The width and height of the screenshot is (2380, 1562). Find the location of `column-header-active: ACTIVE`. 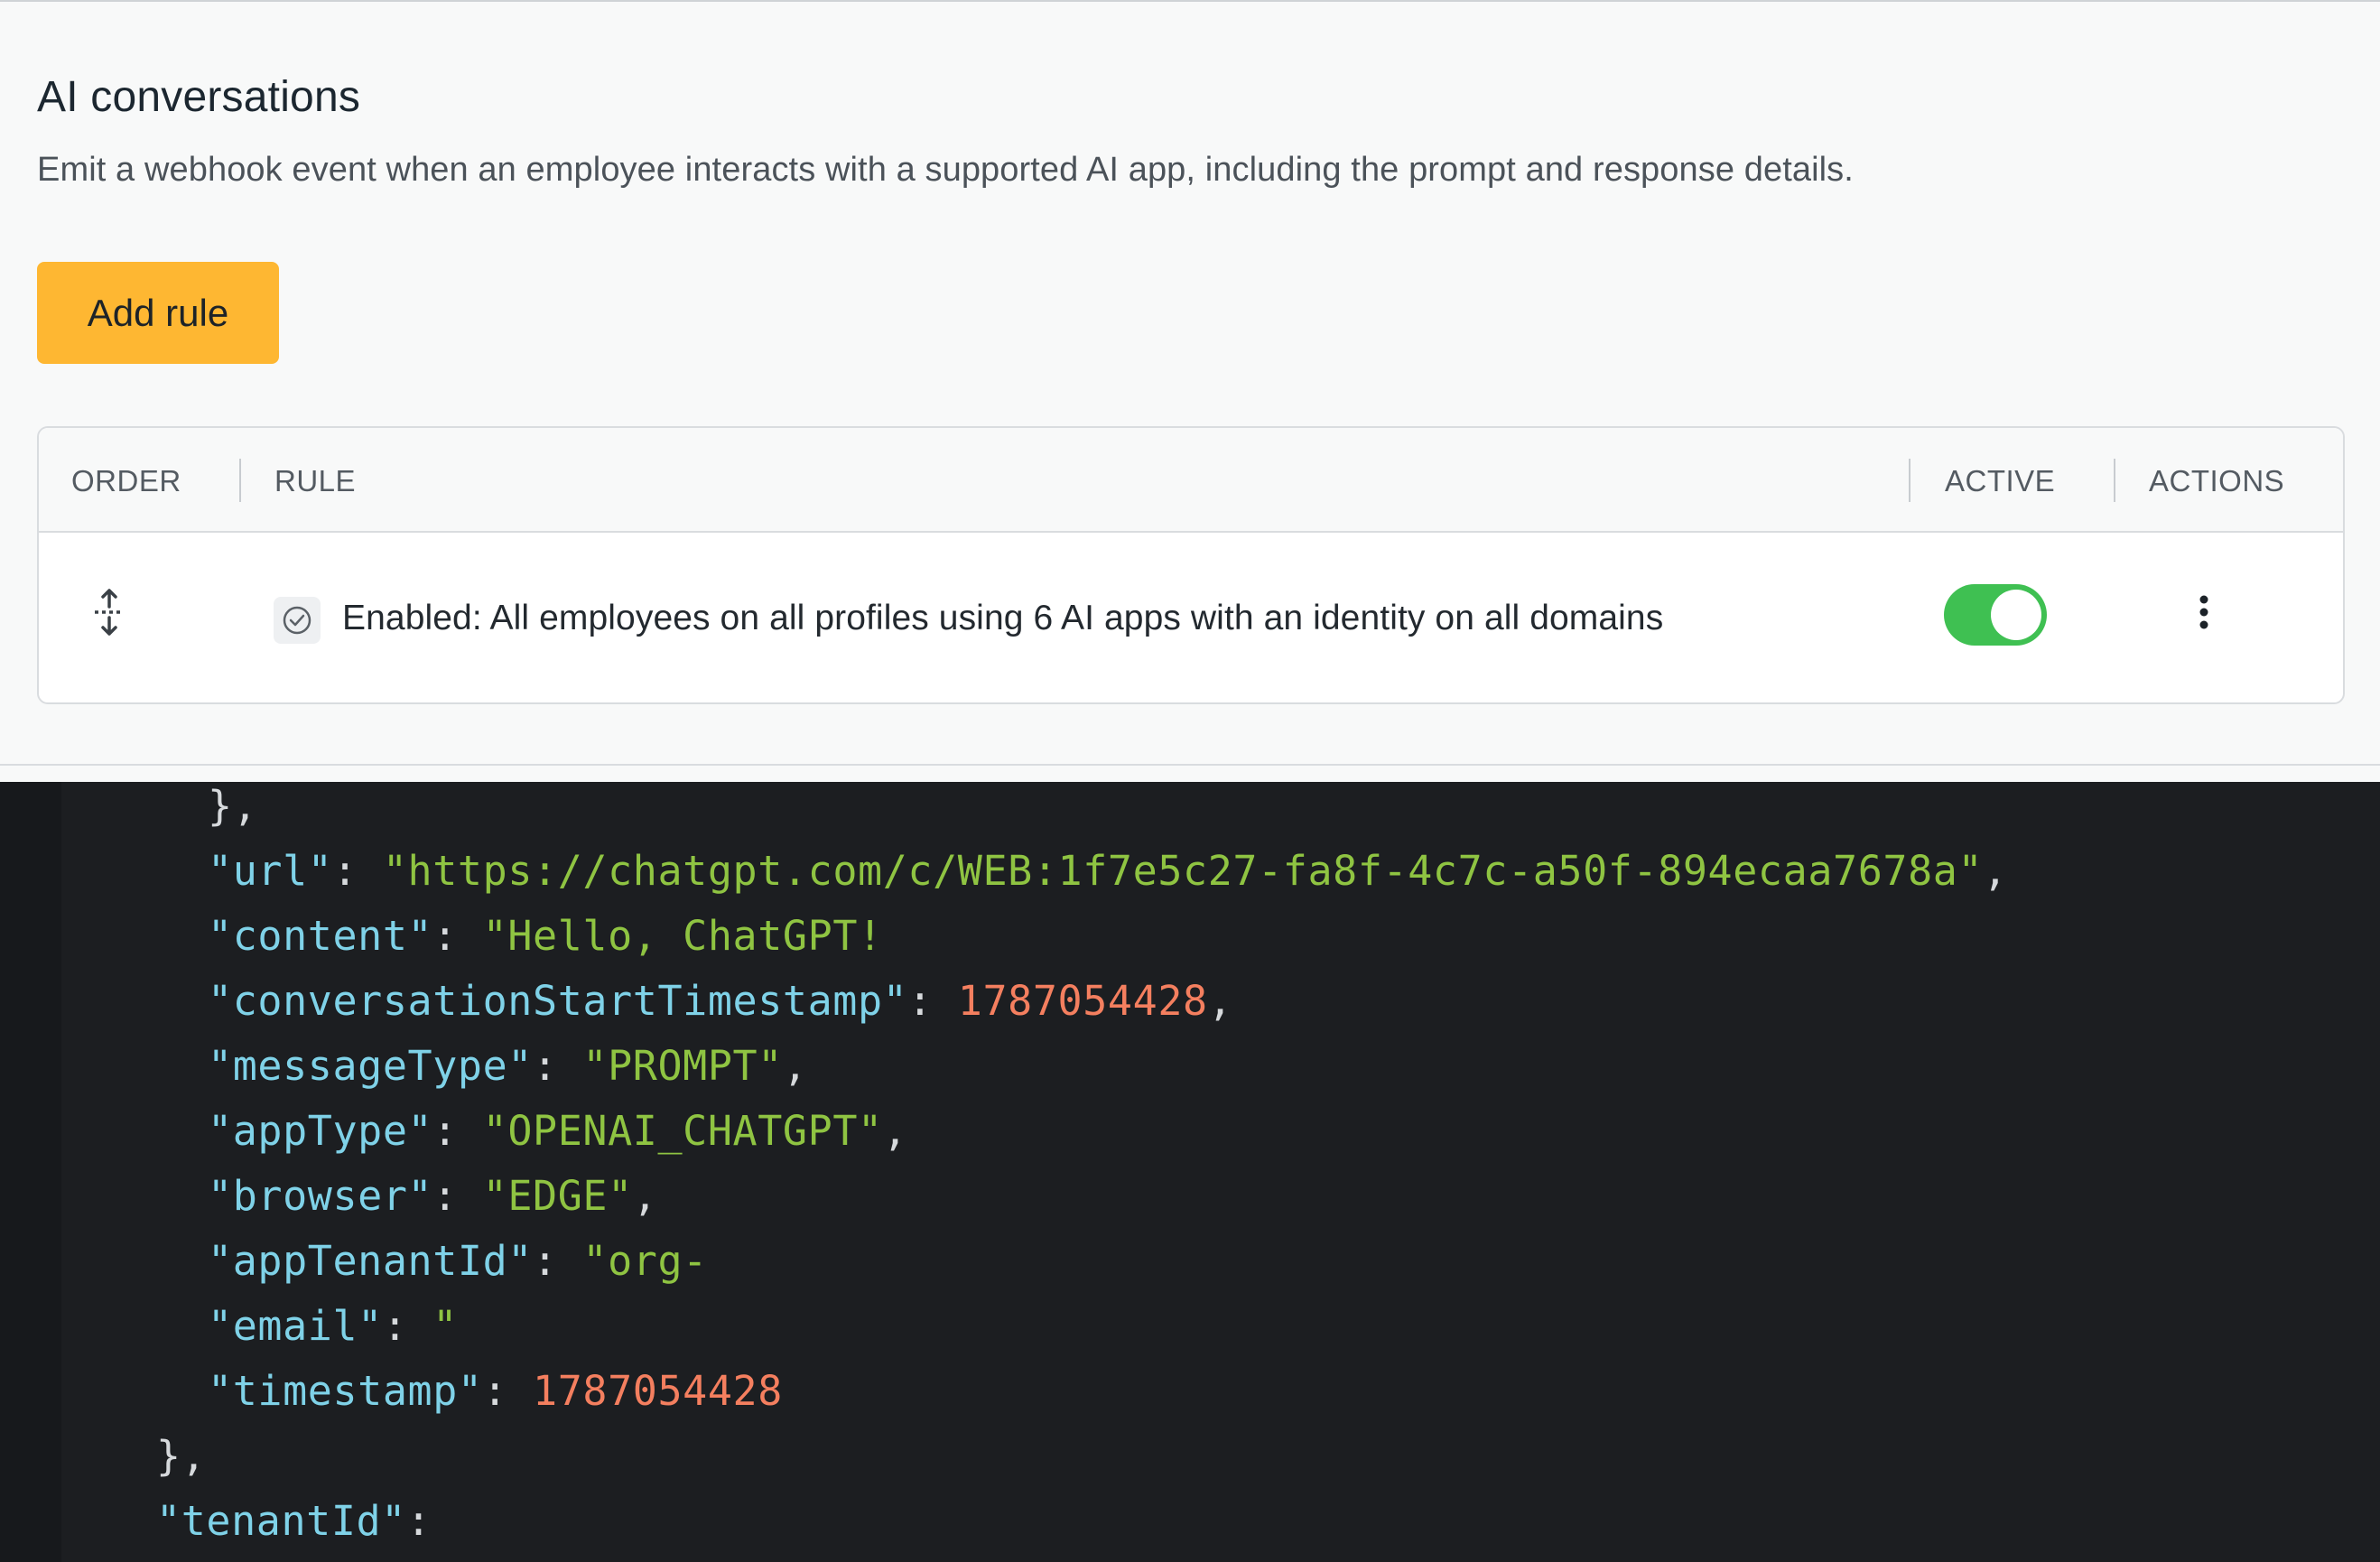

column-header-active: ACTIVE is located at coordinates (2000, 480).